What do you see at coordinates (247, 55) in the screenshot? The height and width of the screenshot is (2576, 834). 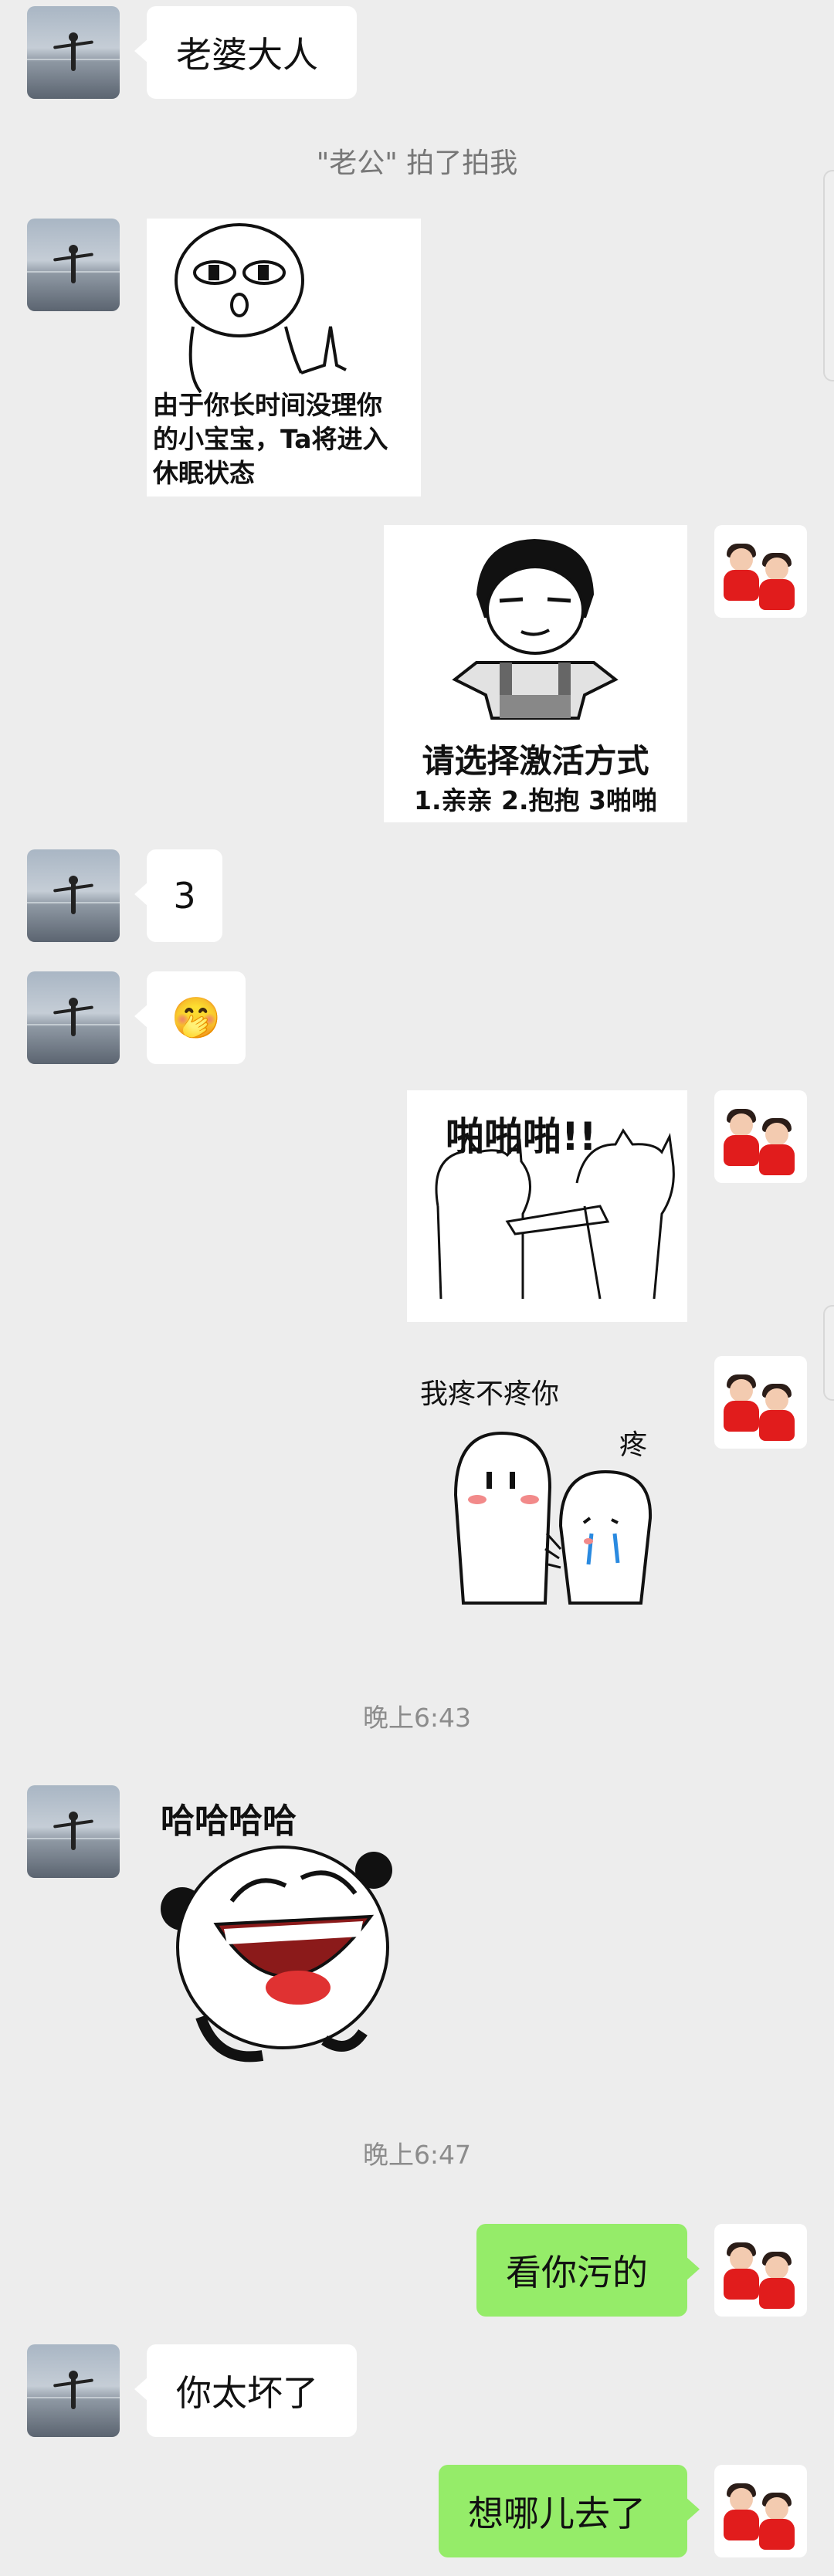 I see `message-text: 老婆大人` at bounding box center [247, 55].